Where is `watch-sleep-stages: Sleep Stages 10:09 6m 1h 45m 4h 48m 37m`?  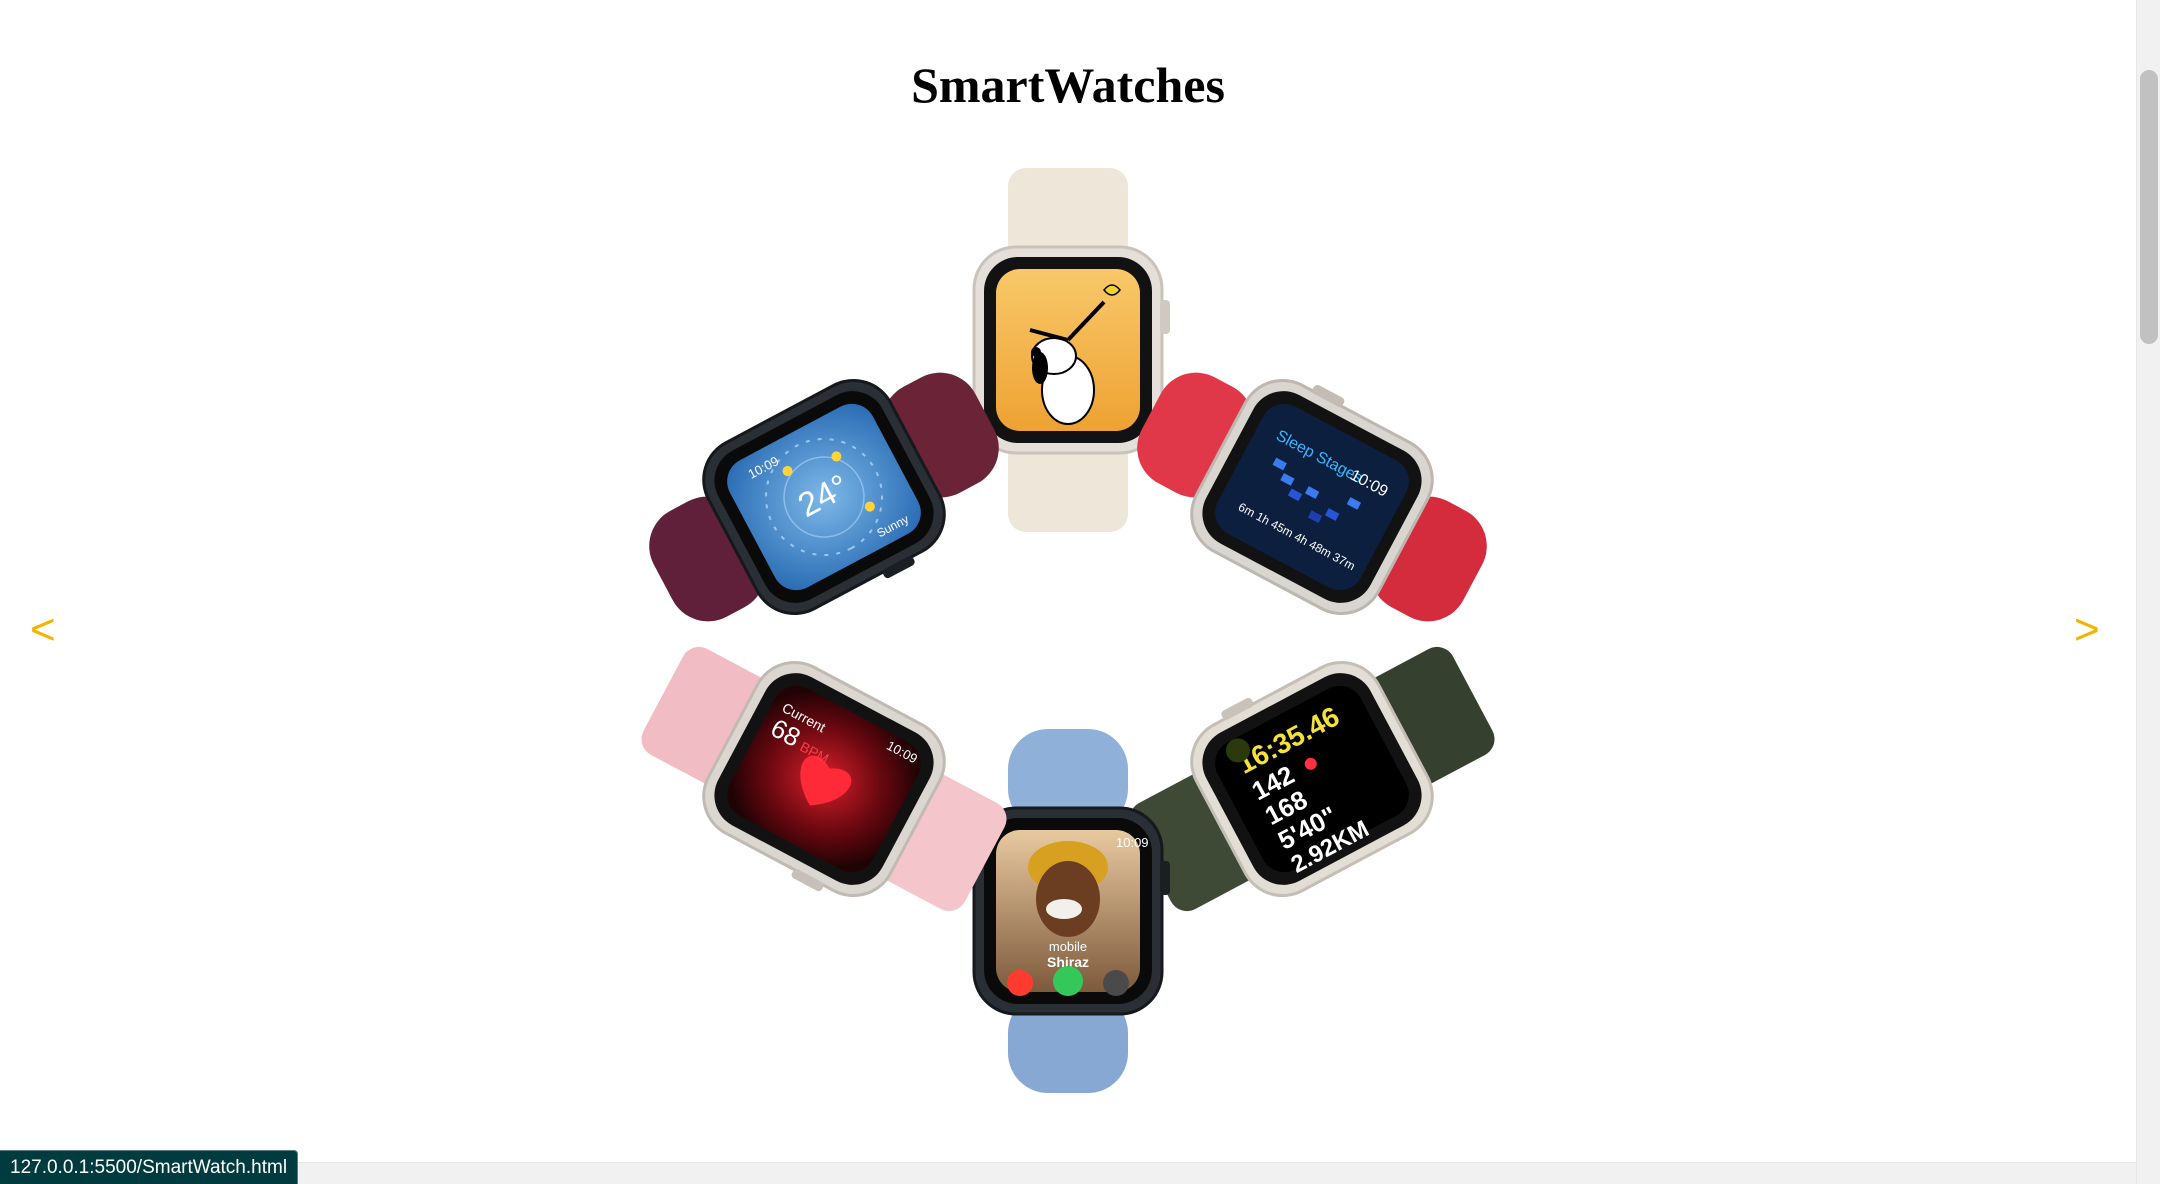 watch-sleep-stages: Sleep Stages 10:09 6m 1h 45m 4h 48m 37m is located at coordinates (1312, 497).